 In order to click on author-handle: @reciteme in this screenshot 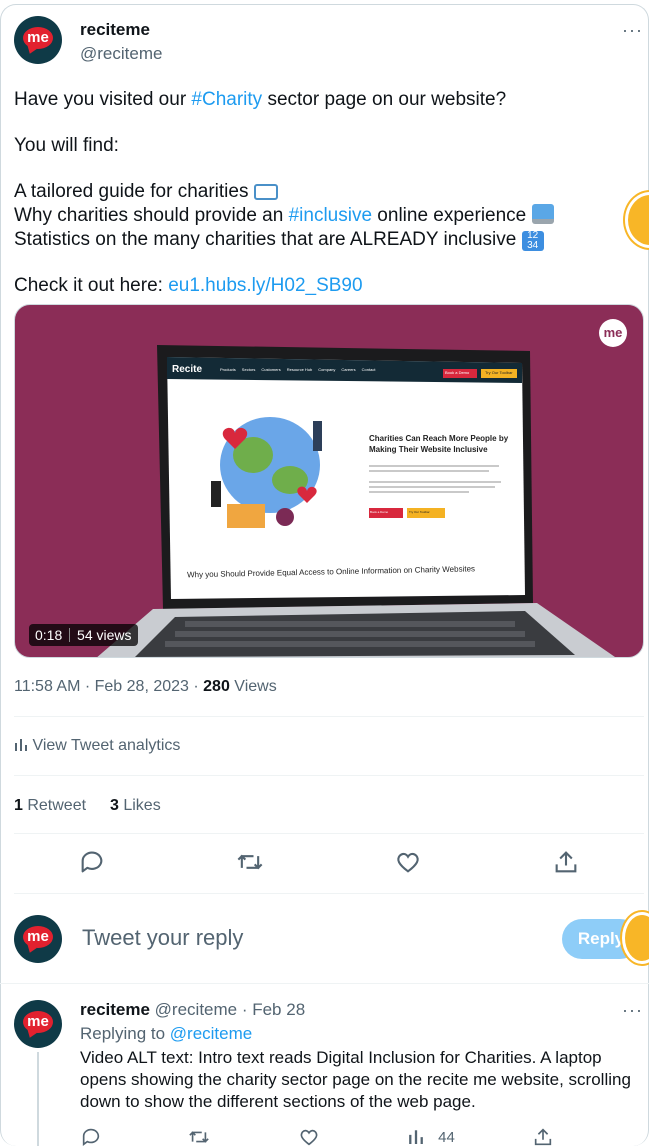, I will do `click(121, 54)`.